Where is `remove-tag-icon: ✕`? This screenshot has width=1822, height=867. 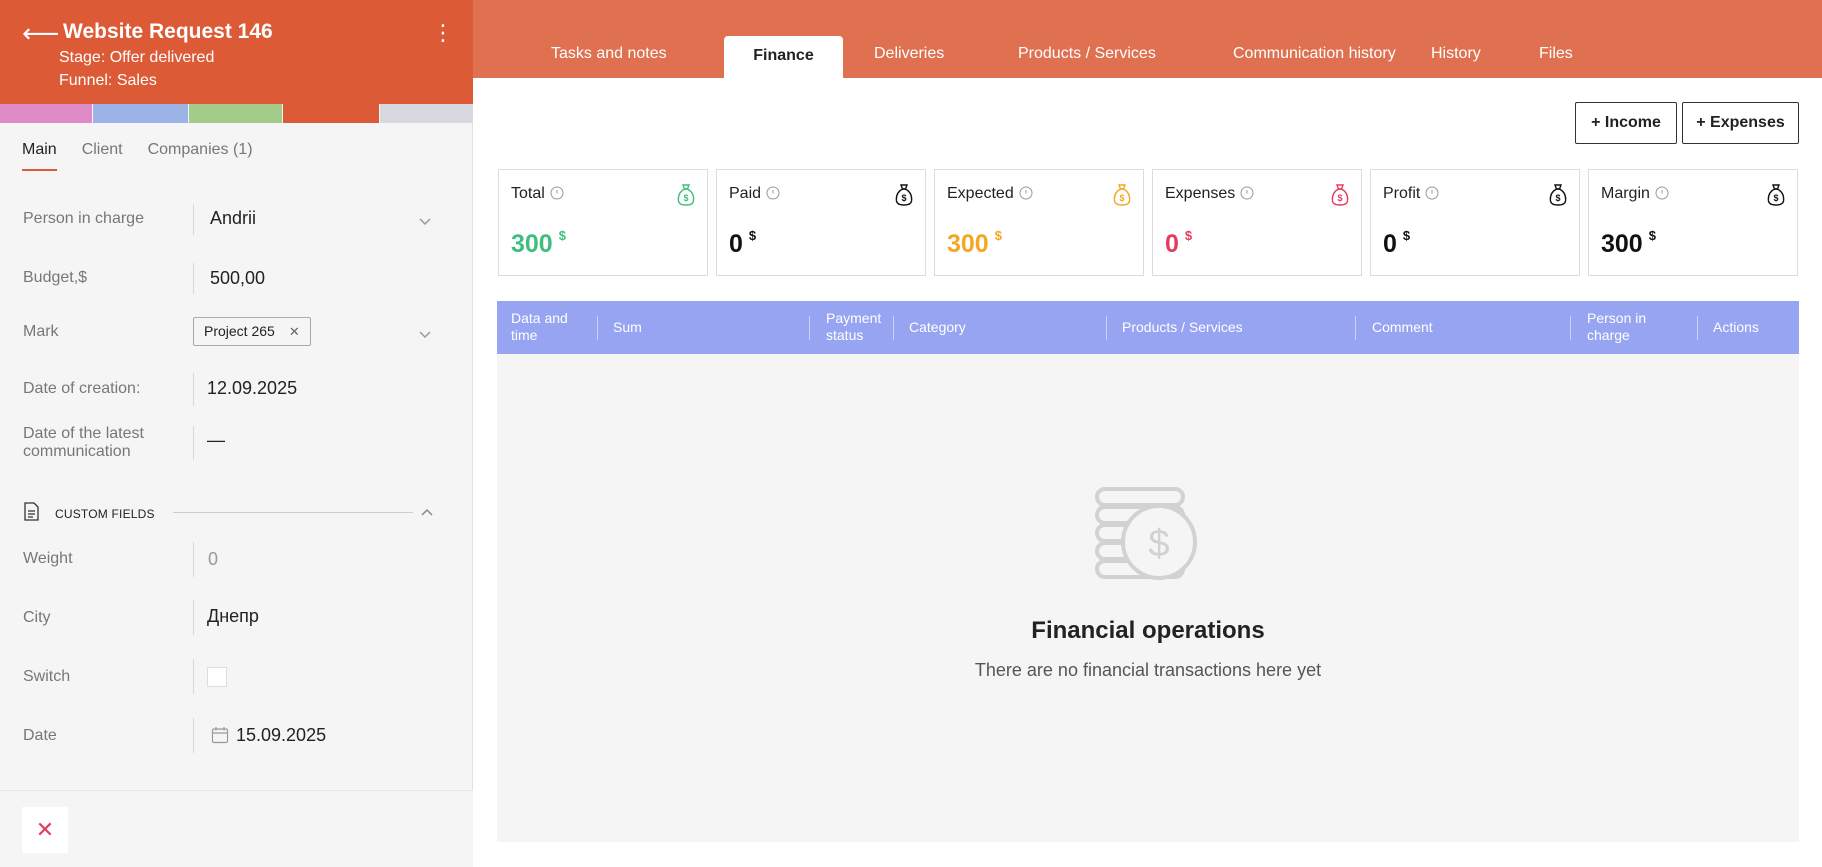 remove-tag-icon: ✕ is located at coordinates (294, 331).